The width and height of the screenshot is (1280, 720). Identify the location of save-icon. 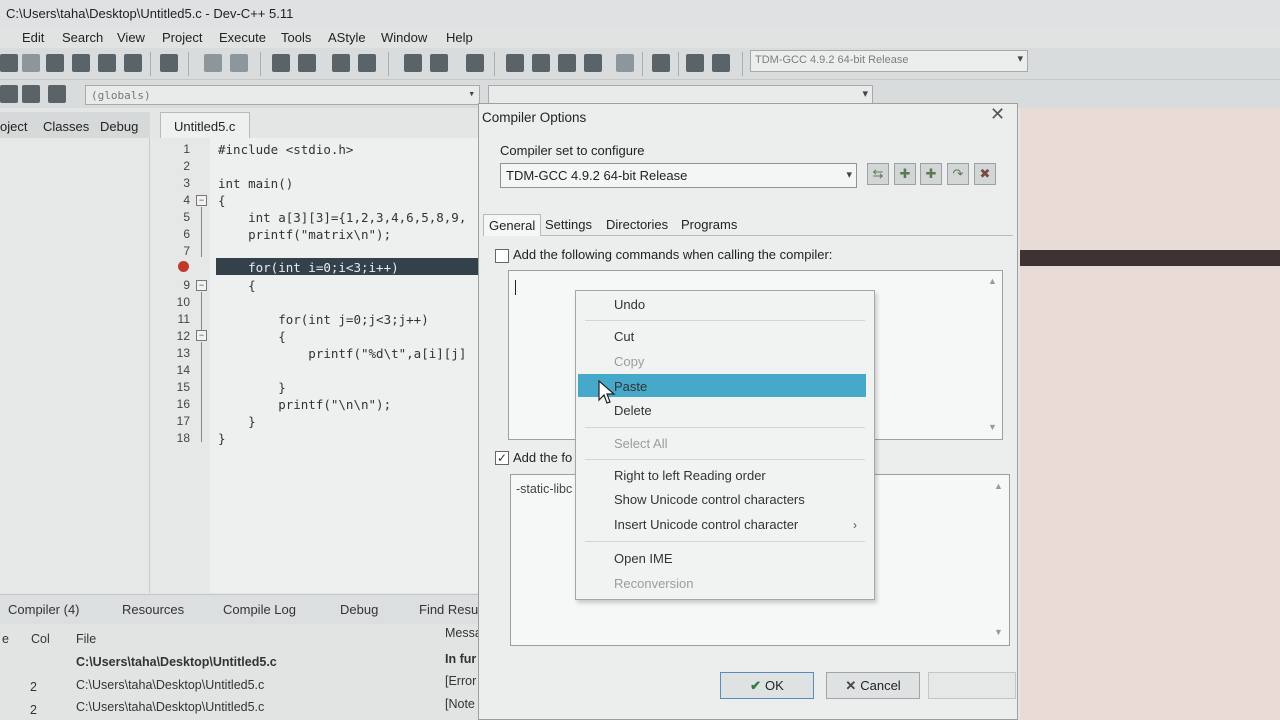
(55, 63).